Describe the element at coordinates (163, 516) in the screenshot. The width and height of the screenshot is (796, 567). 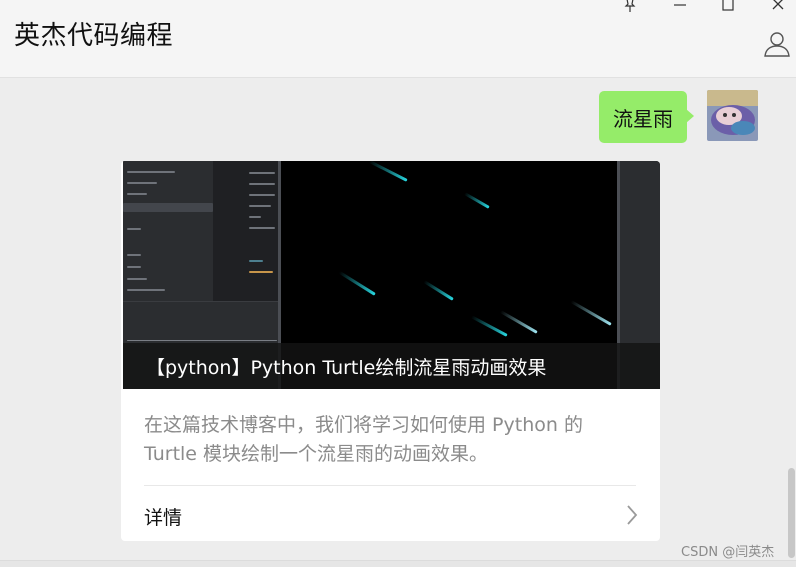
I see `details-link: 详情` at that location.